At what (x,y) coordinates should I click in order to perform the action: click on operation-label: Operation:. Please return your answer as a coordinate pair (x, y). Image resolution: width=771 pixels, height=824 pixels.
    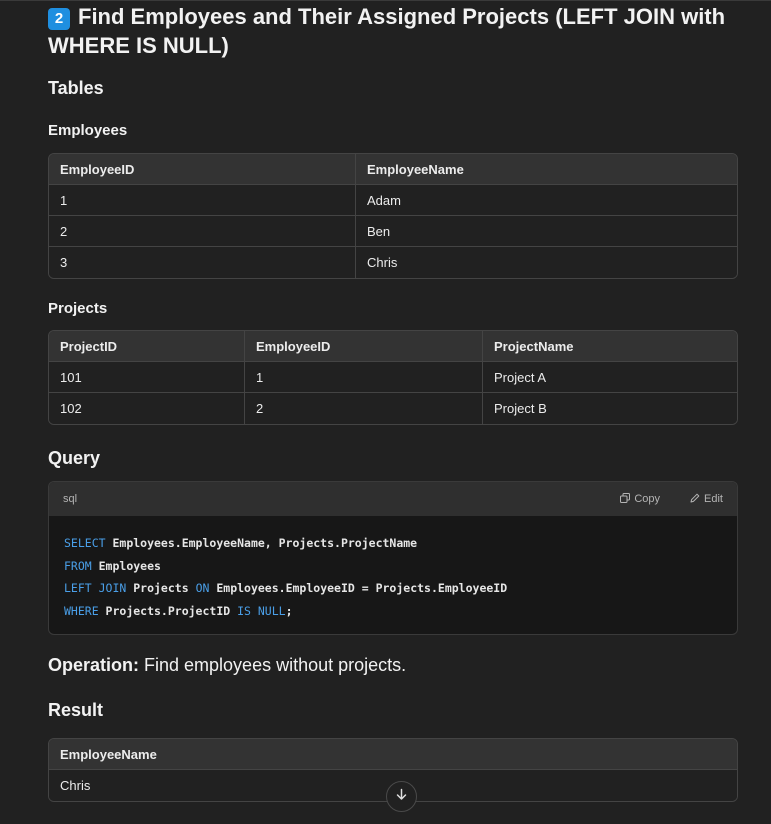
    Looking at the image, I should click on (94, 665).